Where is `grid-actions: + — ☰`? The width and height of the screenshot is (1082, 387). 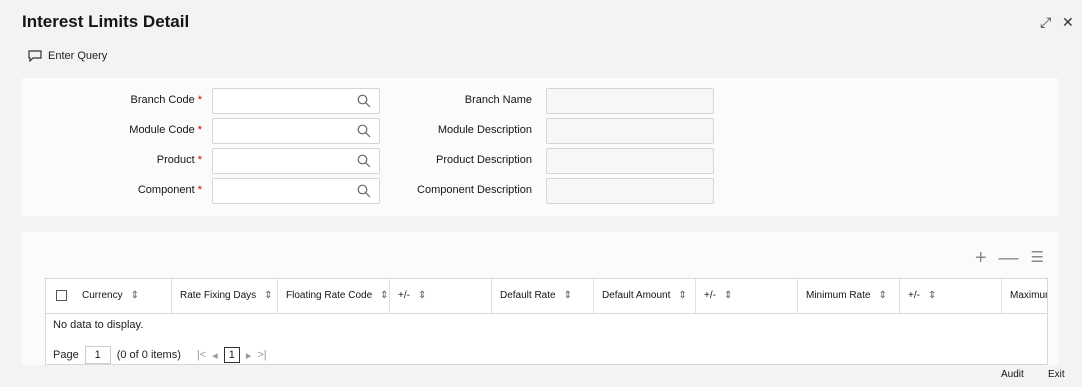 grid-actions: + — ☰ is located at coordinates (1009, 258).